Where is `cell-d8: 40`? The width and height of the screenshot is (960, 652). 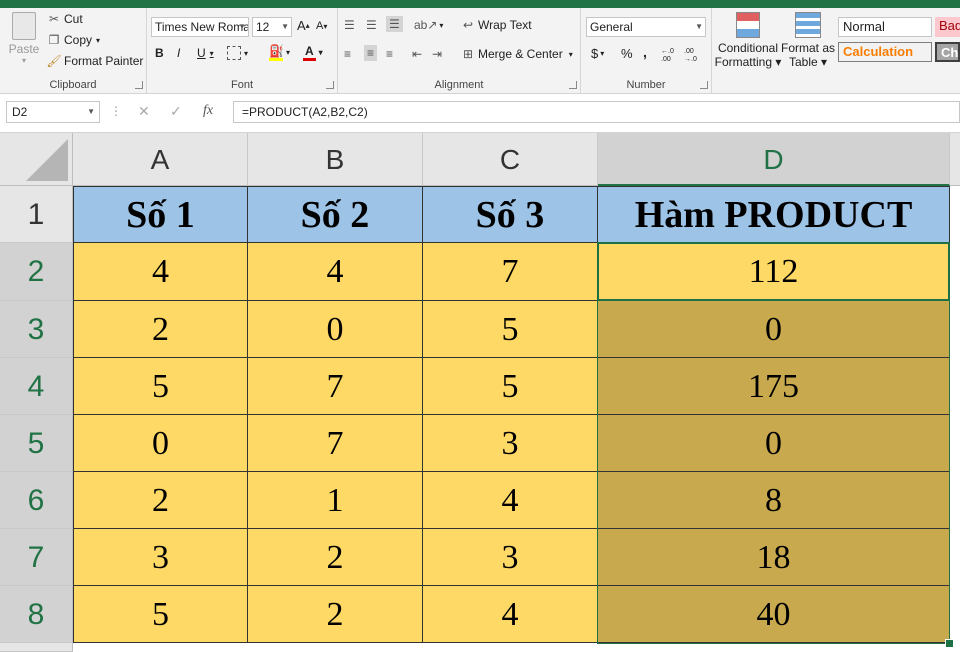 cell-d8: 40 is located at coordinates (774, 614).